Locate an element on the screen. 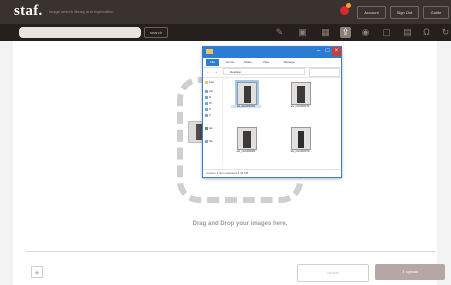 This screenshot has width=451, height=285. guide-button: Guide is located at coordinates (436, 12).